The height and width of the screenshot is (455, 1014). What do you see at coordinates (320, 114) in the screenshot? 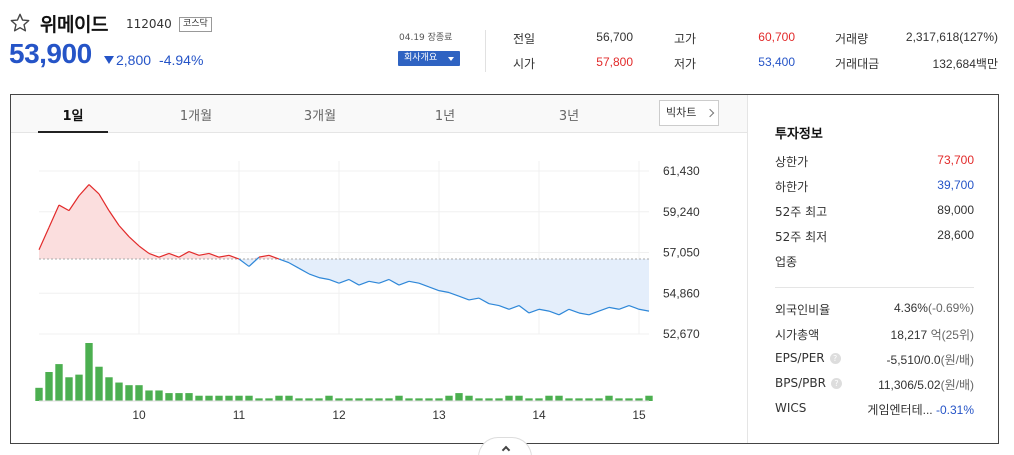
I see `tab-3month: 3개월` at bounding box center [320, 114].